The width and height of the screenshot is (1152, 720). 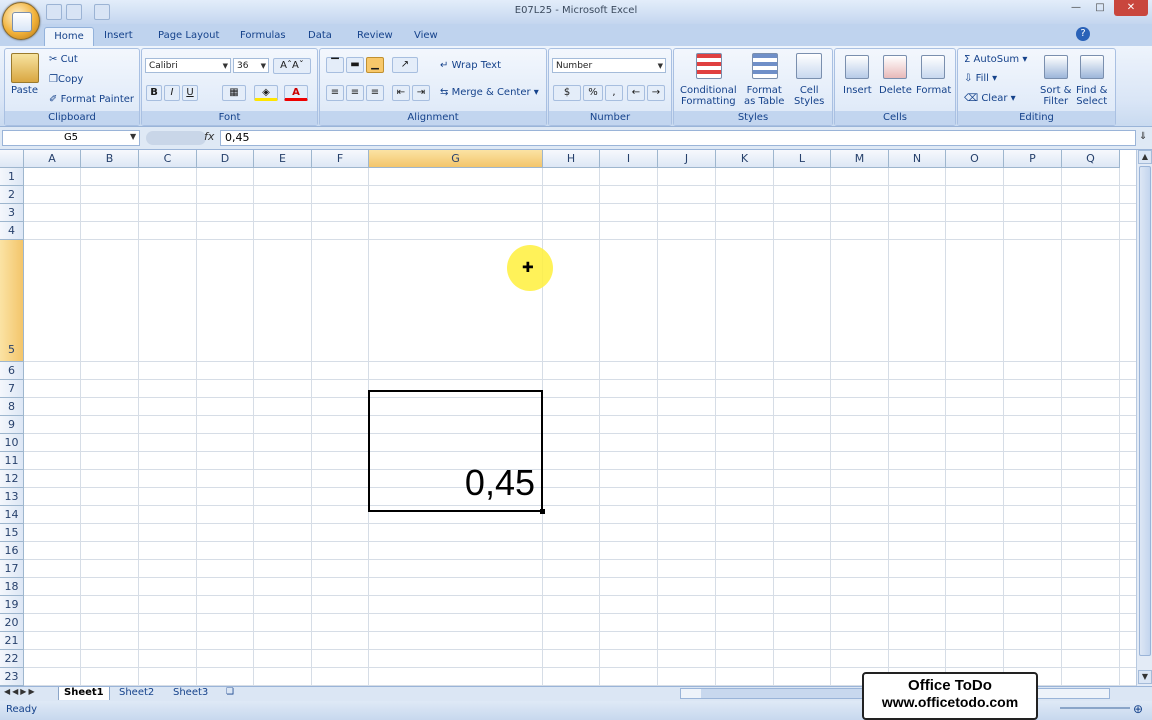 What do you see at coordinates (188, 36) in the screenshot?
I see `tab-page-layout: Page Layout` at bounding box center [188, 36].